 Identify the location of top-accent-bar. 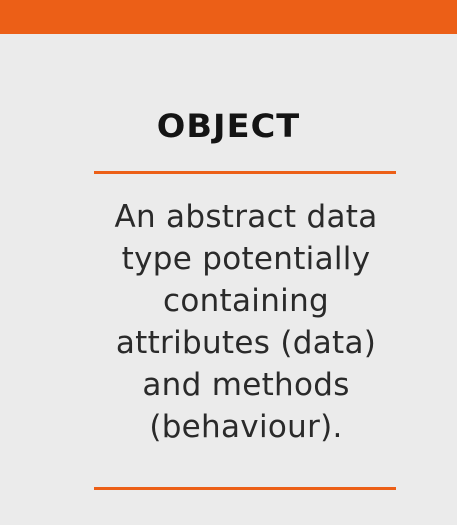
(228, 17).